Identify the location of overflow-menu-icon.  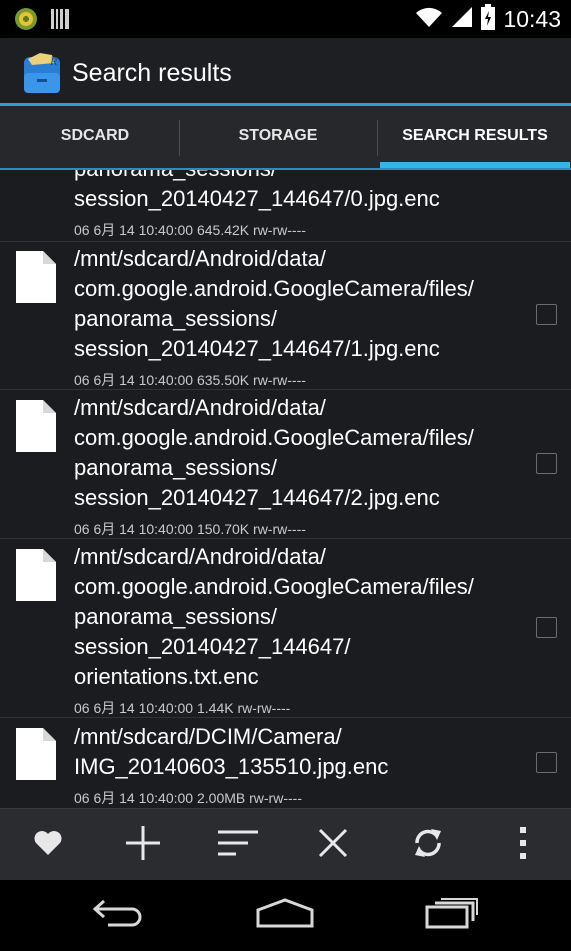
(523, 845).